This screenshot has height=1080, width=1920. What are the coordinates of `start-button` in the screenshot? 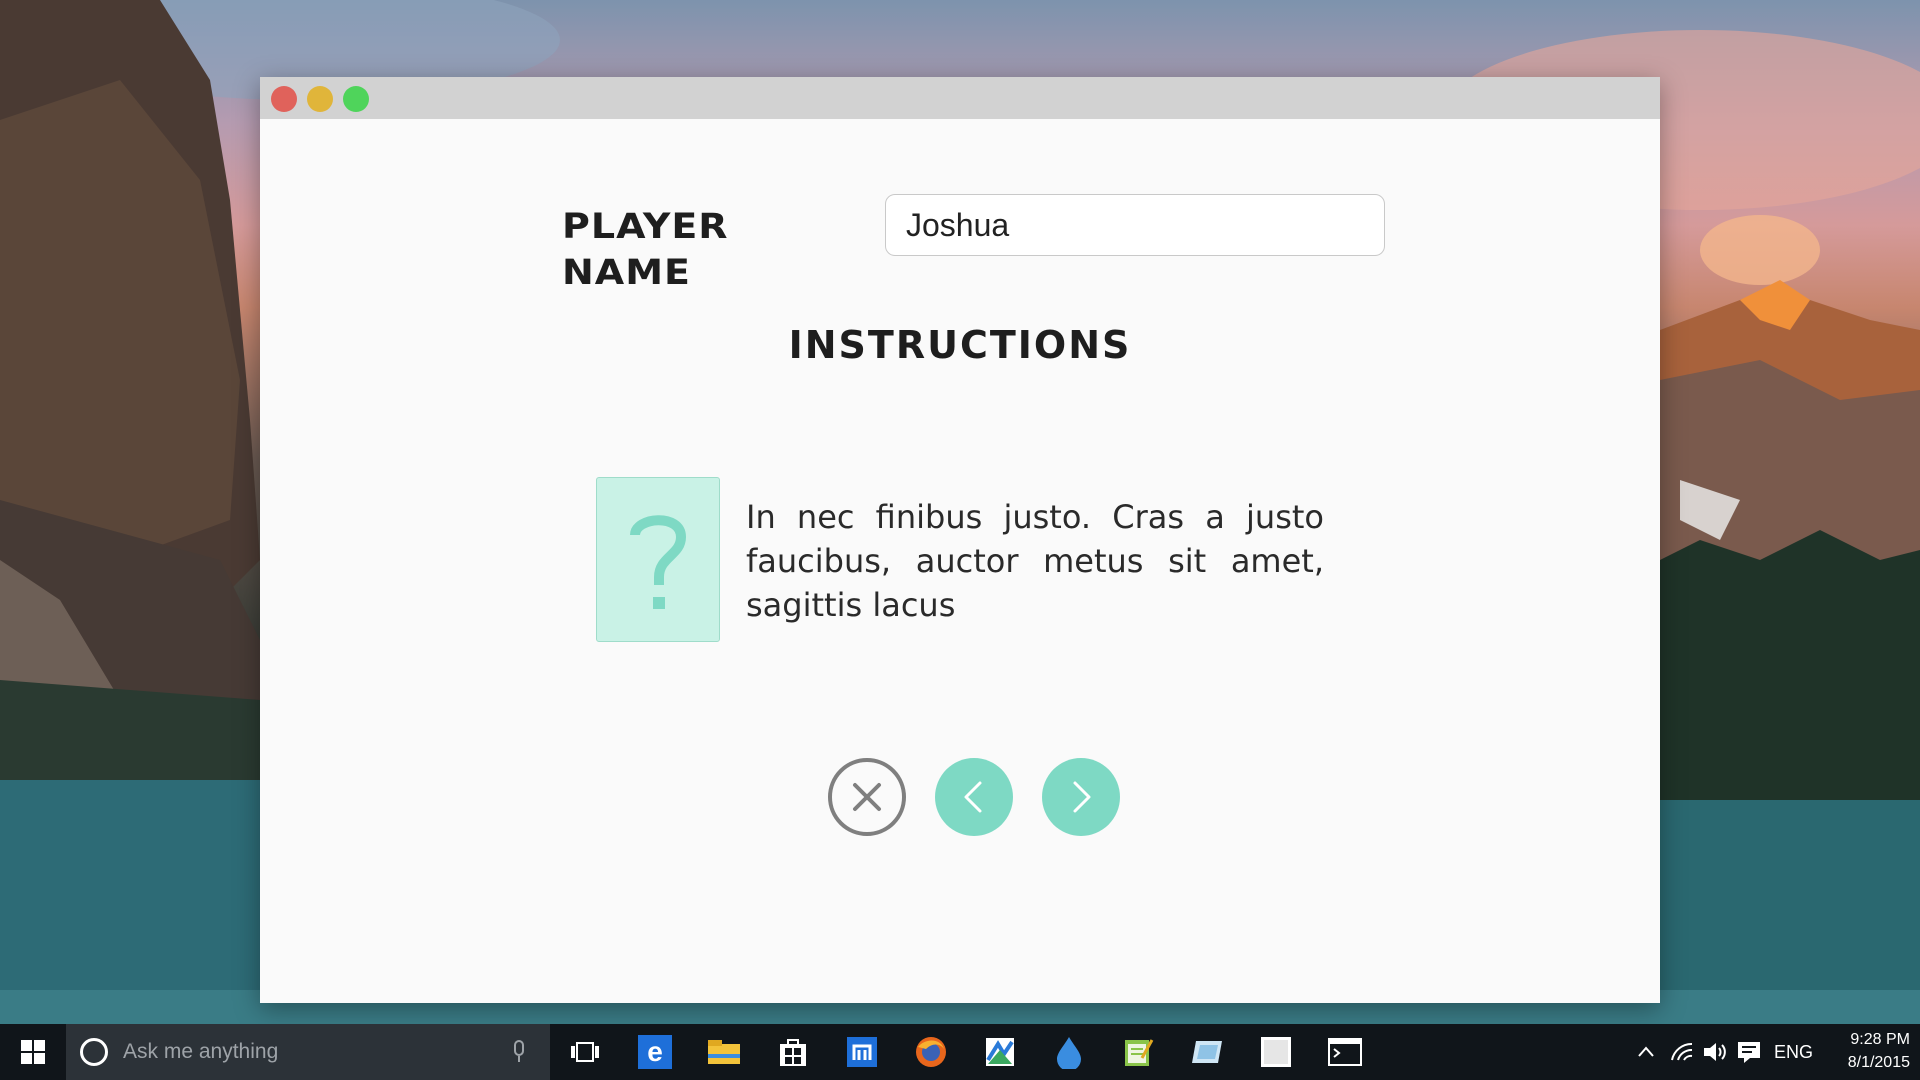 It's located at (33, 1052).